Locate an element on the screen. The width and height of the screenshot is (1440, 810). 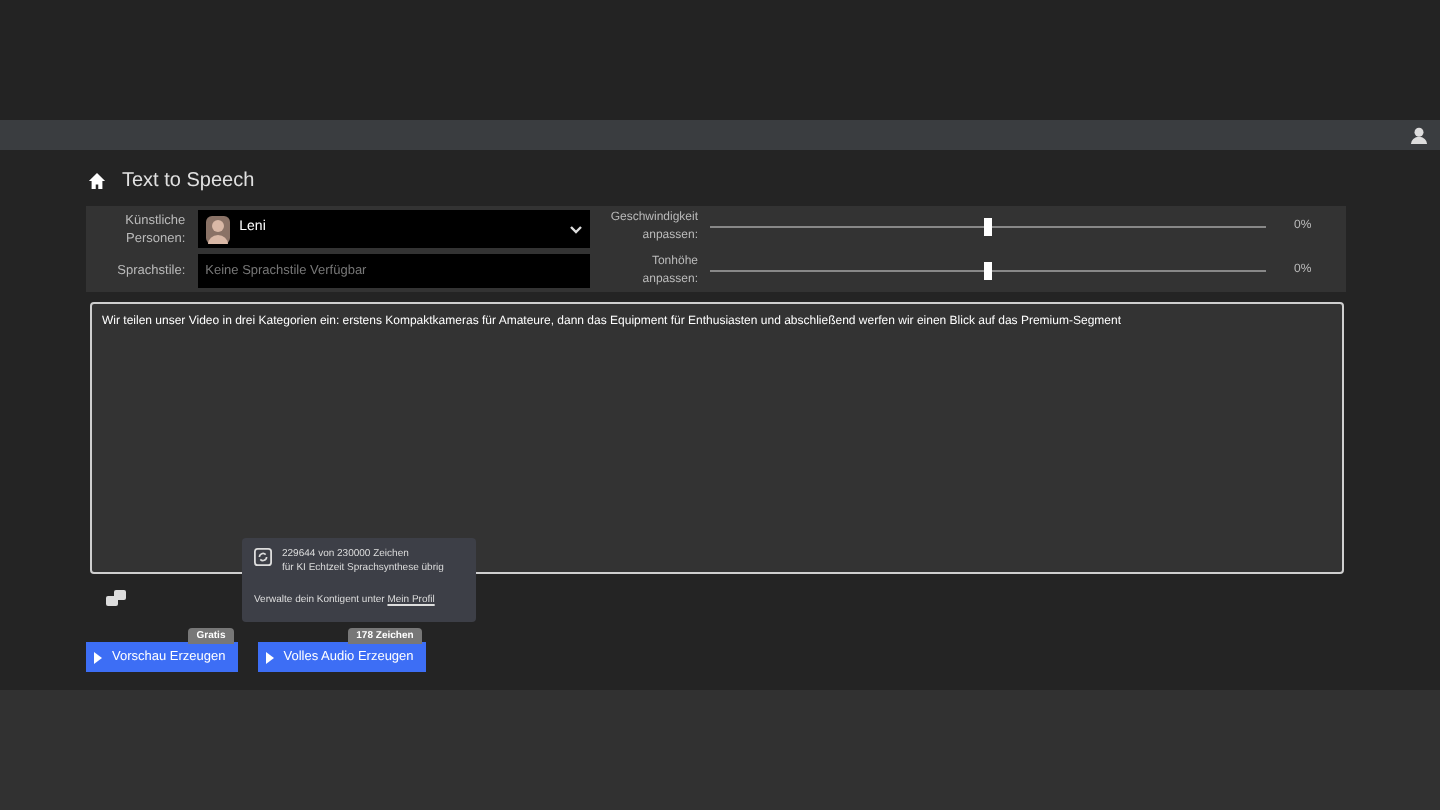
refresh-icon is located at coordinates (263, 557).